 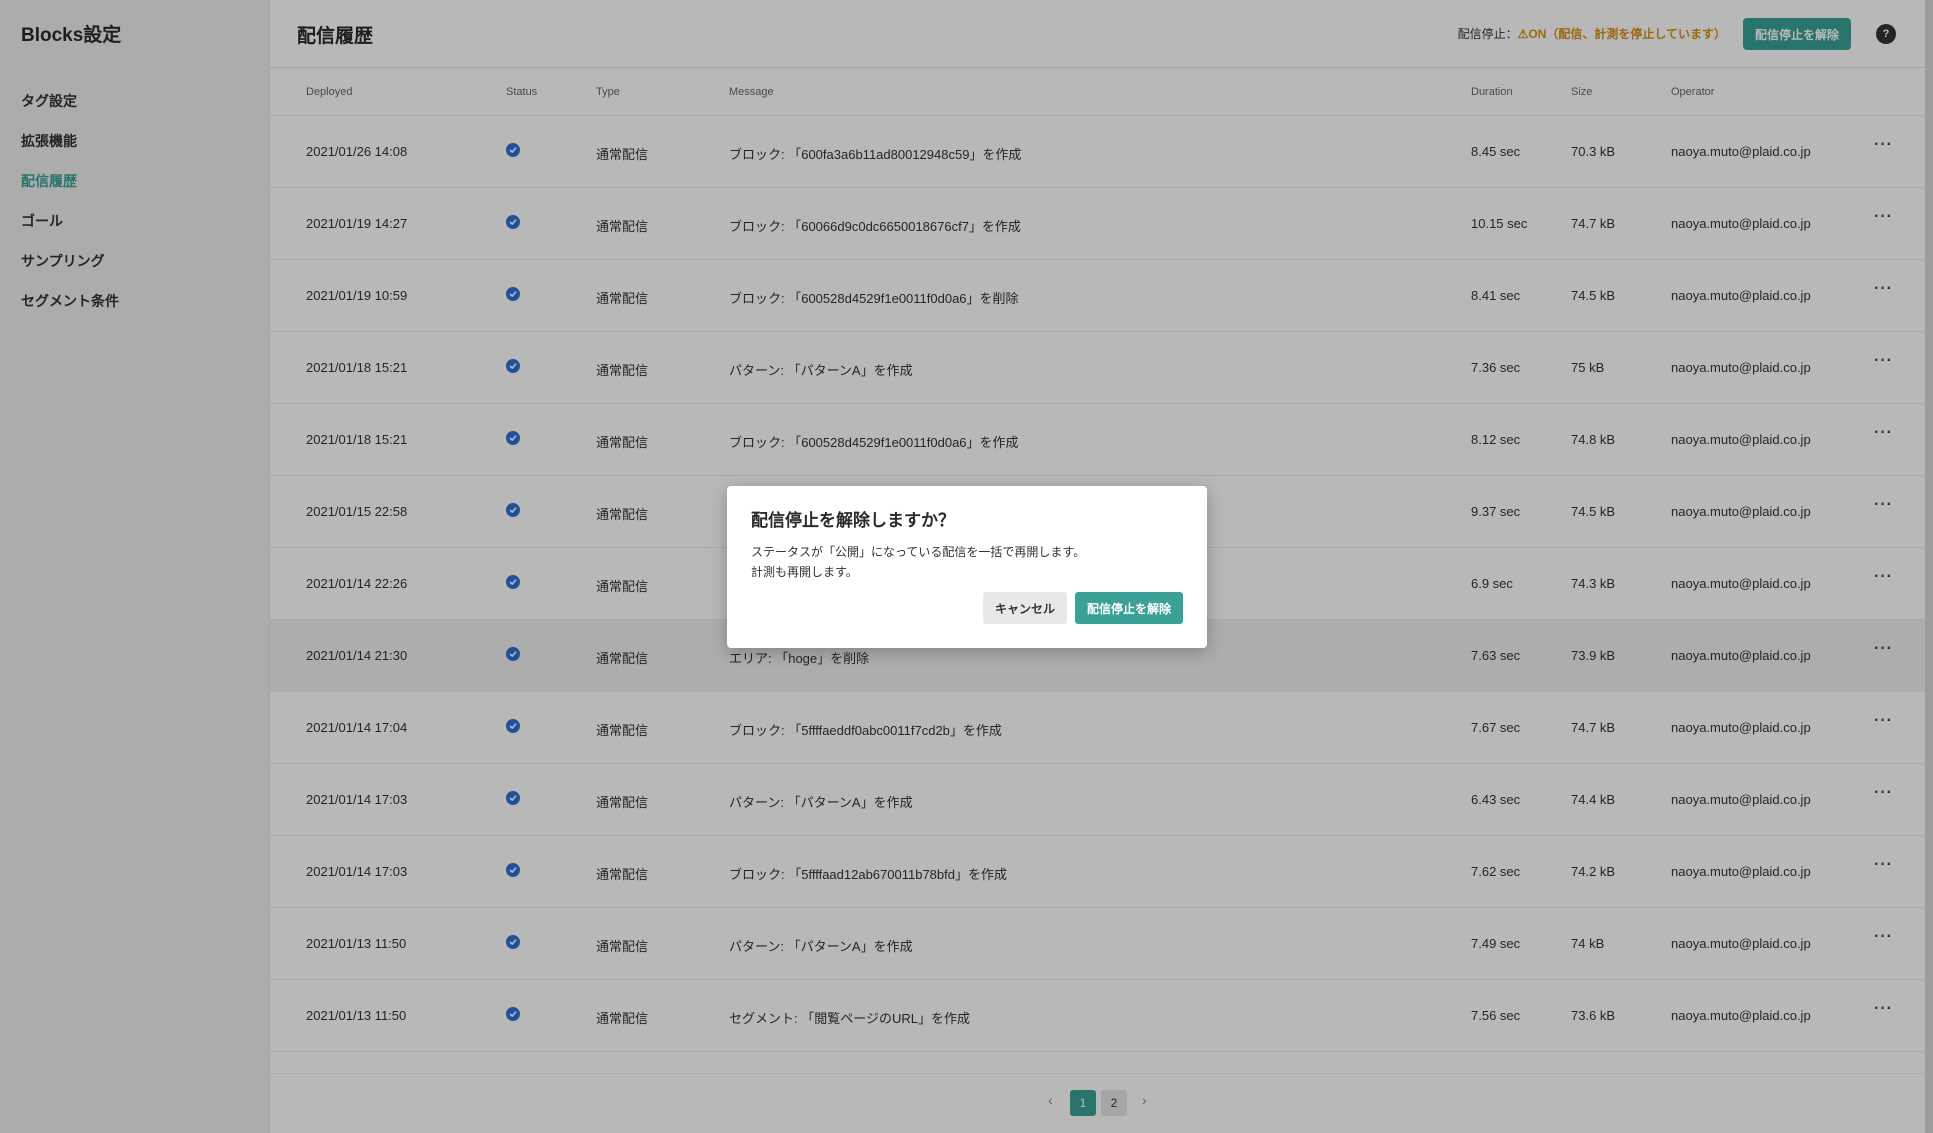 I want to click on confirm-release-button: 配信停止を解除, so click(x=1129, y=608).